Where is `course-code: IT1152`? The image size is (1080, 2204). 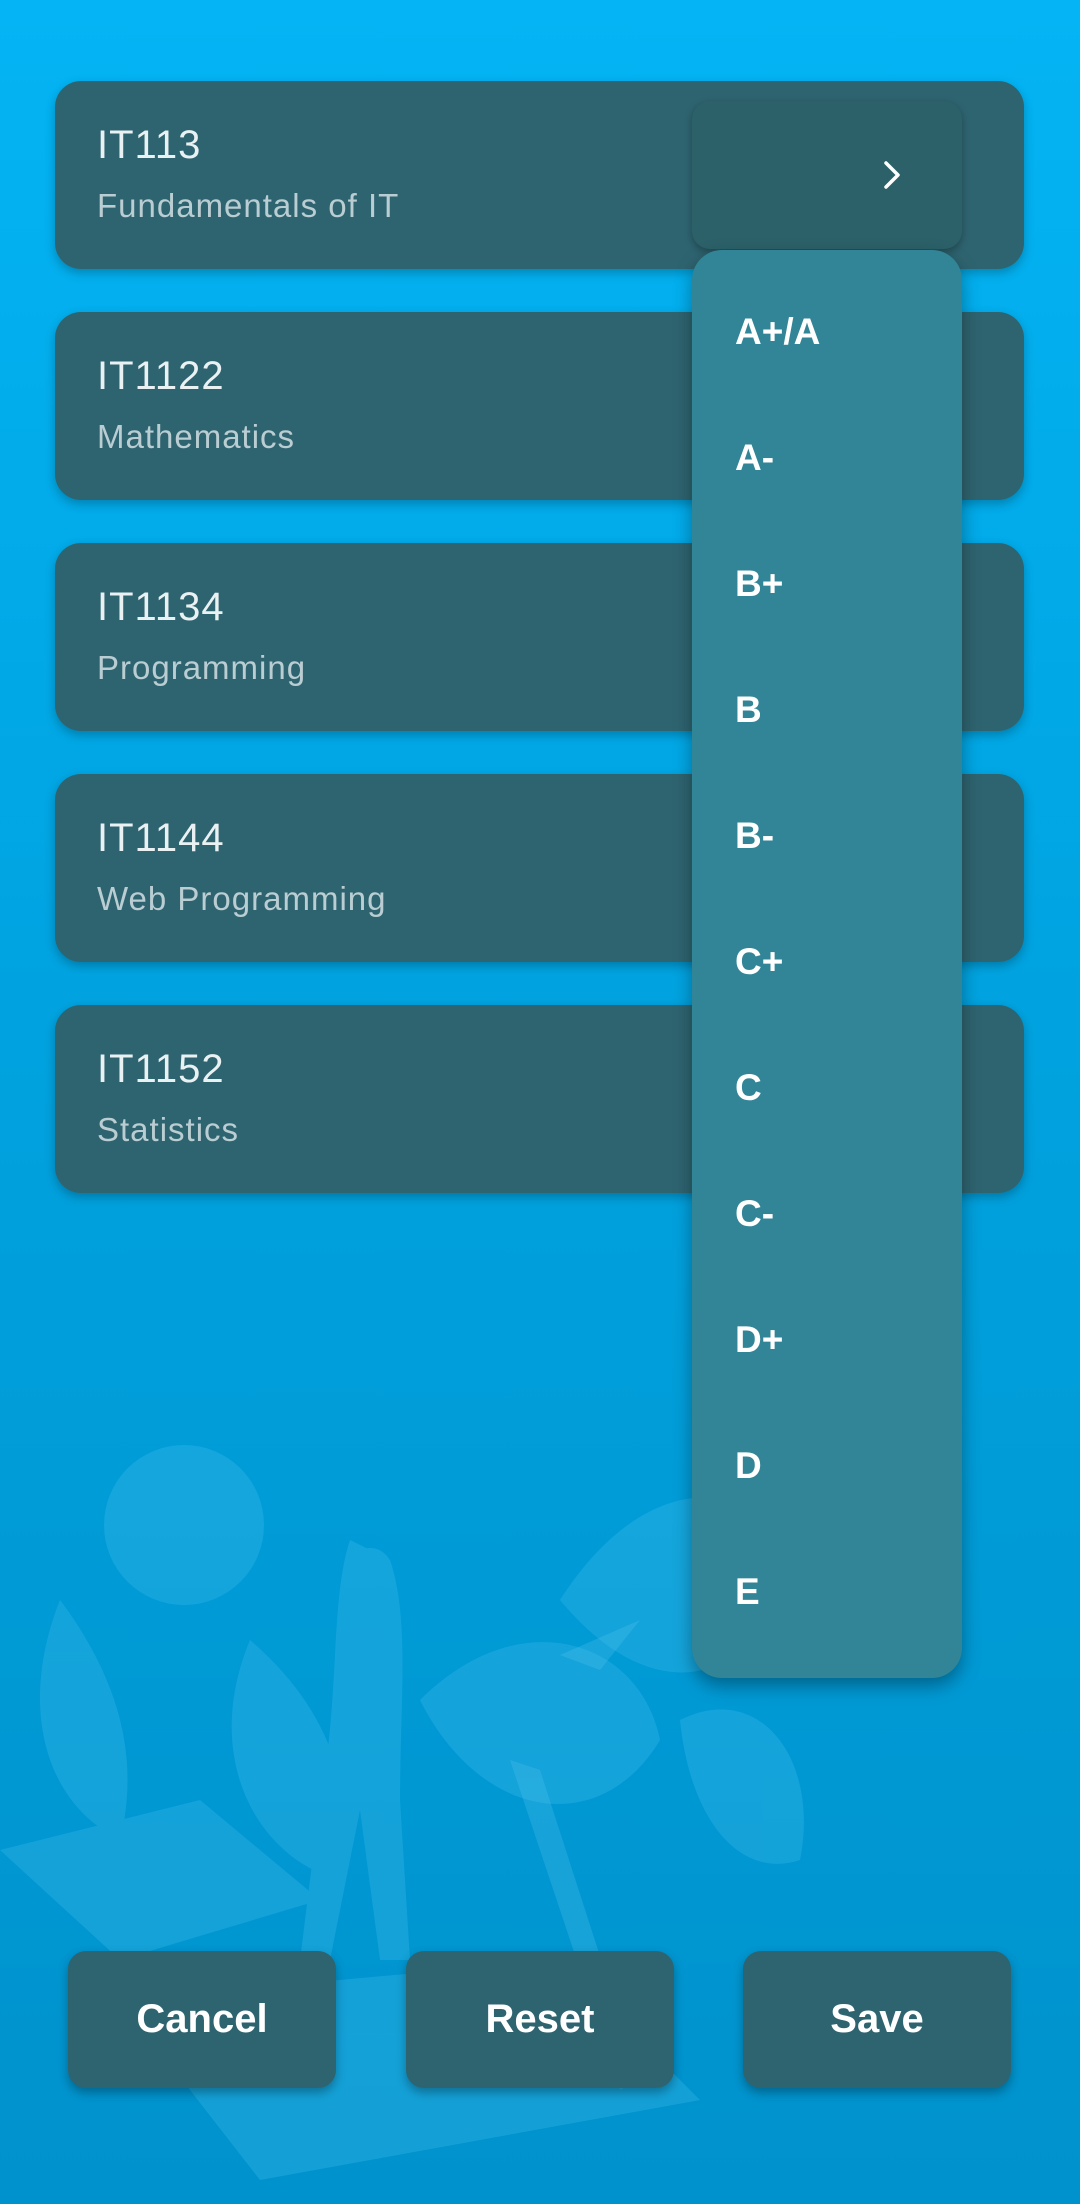 course-code: IT1152 is located at coordinates (161, 1069).